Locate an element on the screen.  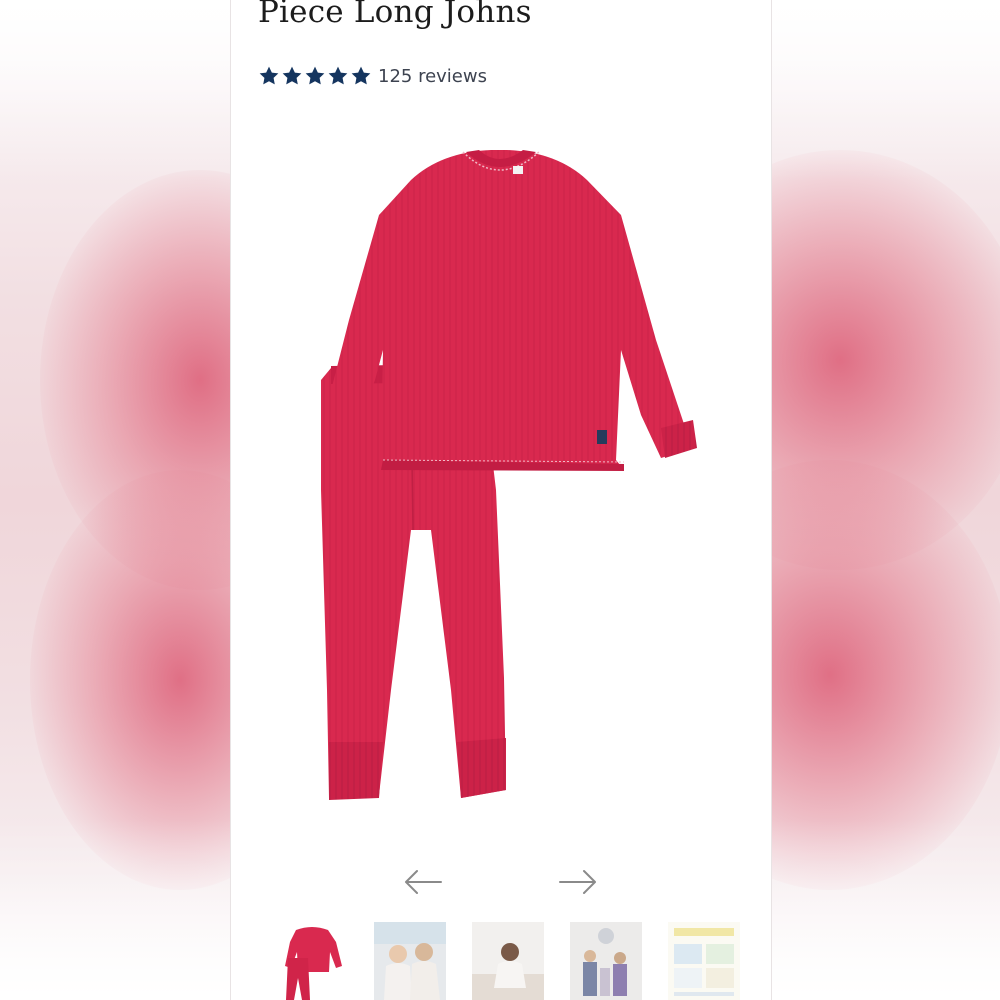
reviews-link: 125 reviews is located at coordinates (432, 76).